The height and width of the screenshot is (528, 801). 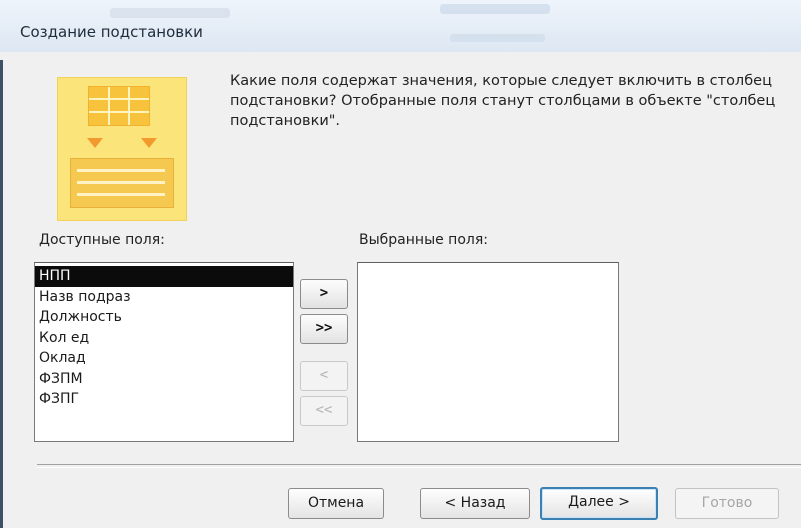 I want to click on table-grid-graphic, so click(x=119, y=106).